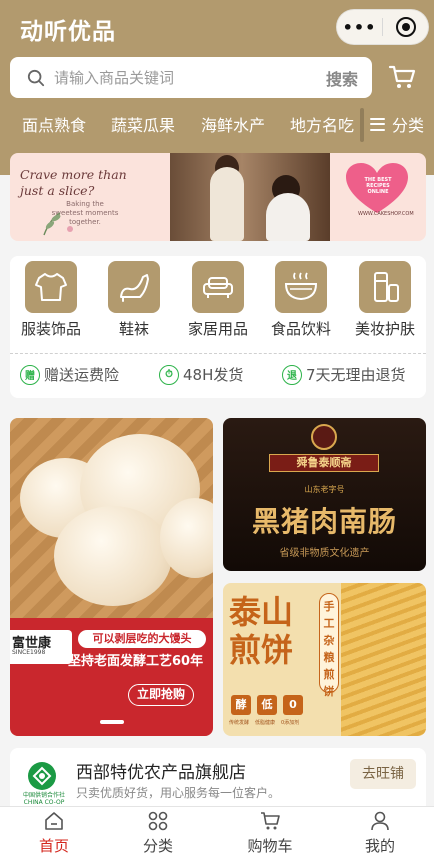 The width and height of the screenshot is (434, 868). I want to click on feature-caption: 传统发酵, so click(239, 723).